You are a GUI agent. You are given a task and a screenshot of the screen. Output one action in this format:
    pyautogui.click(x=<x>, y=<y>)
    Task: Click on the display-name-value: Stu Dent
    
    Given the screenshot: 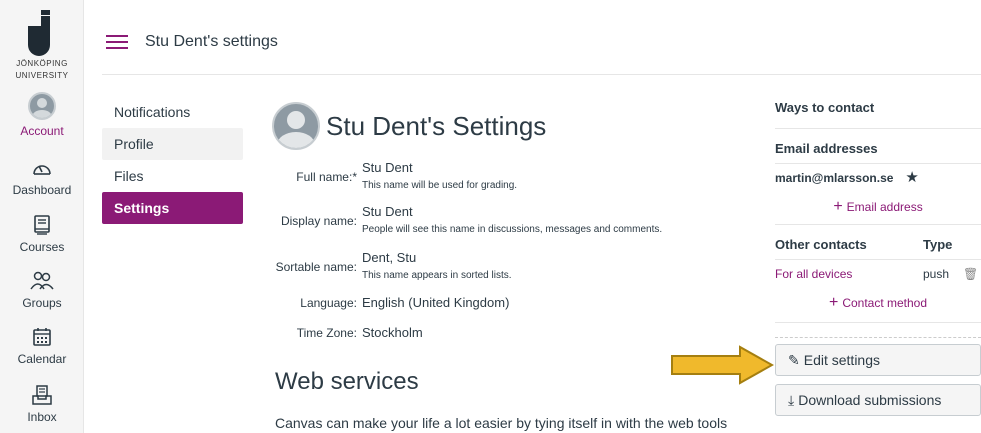 What is the action you would take?
    pyautogui.click(x=387, y=211)
    